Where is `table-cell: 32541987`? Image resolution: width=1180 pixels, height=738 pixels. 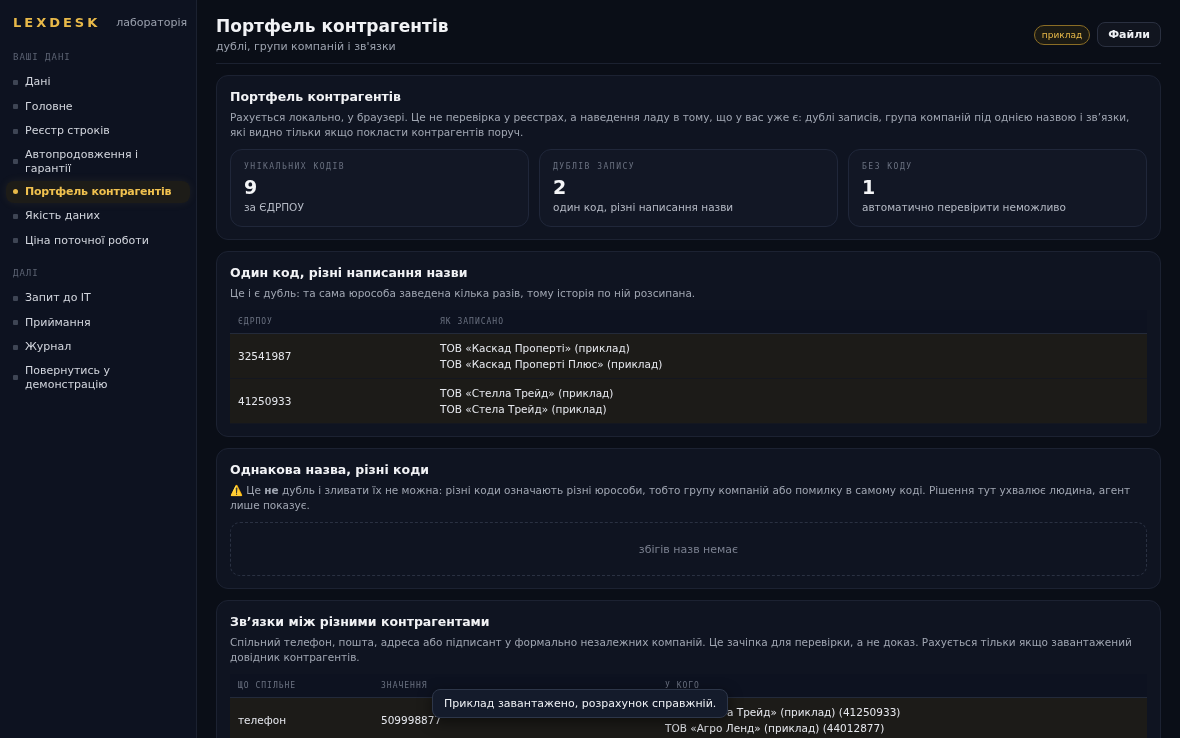
table-cell: 32541987 is located at coordinates (331, 356).